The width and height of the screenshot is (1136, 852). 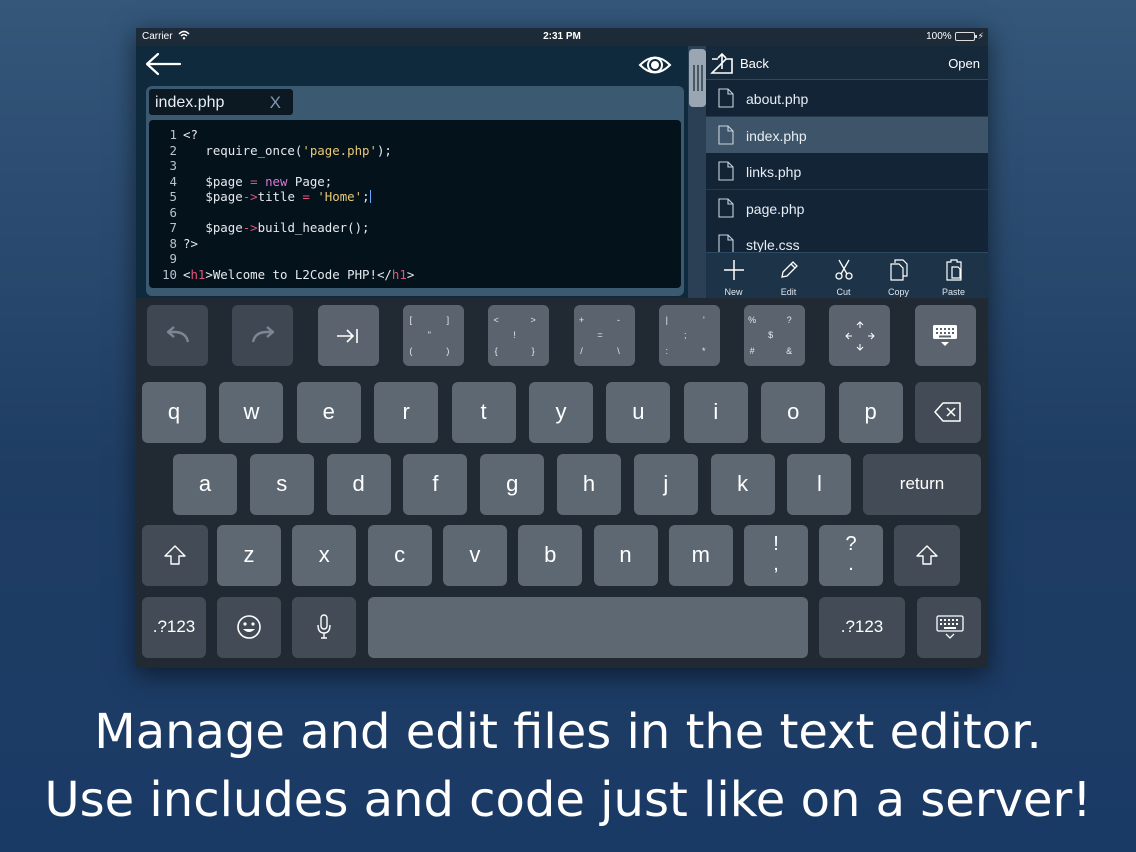 What do you see at coordinates (776, 555) in the screenshot?
I see `key-punct-0: !,` at bounding box center [776, 555].